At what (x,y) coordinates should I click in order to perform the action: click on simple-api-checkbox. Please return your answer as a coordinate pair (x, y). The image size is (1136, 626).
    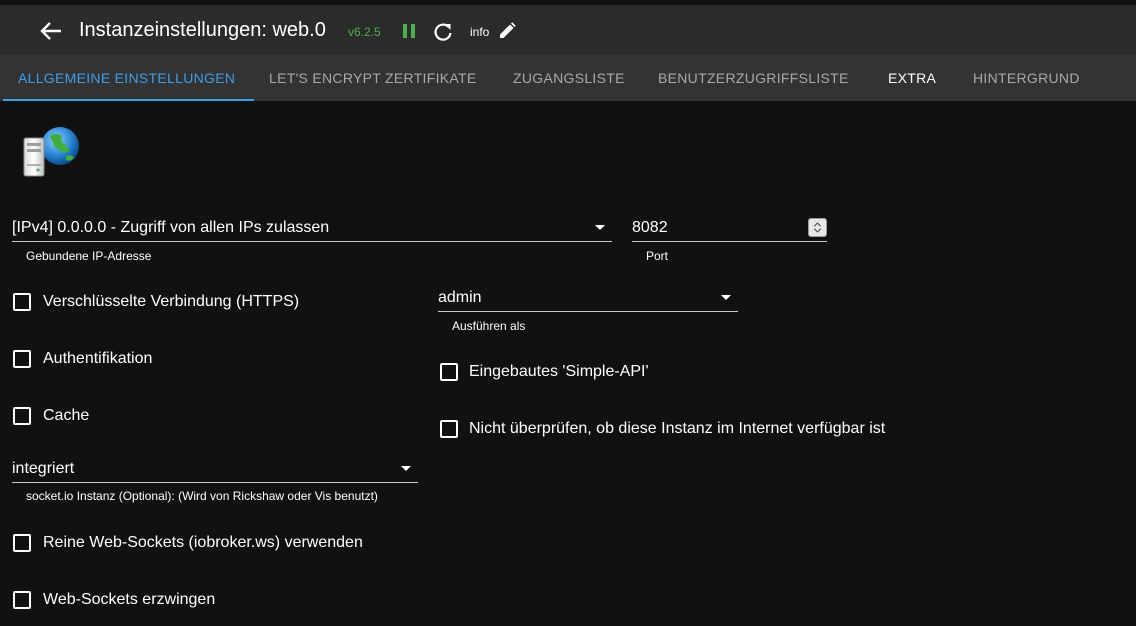
    Looking at the image, I should click on (449, 372).